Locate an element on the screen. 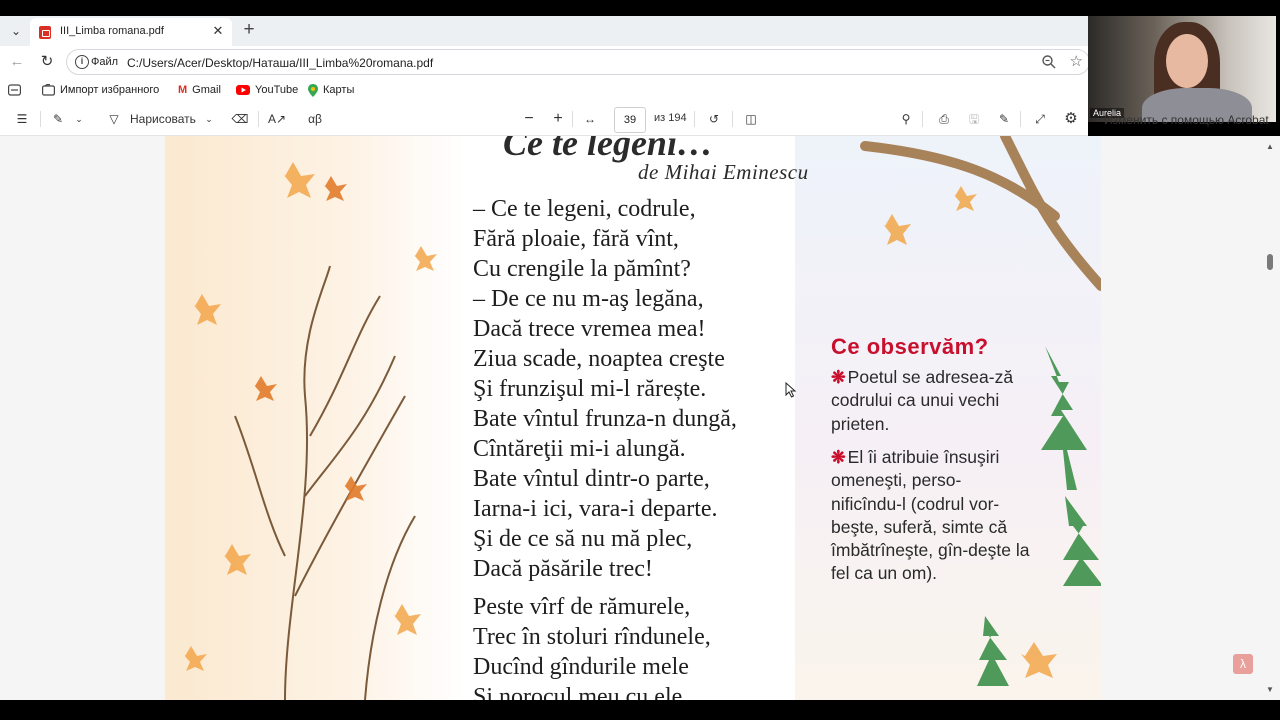 This screenshot has width=1280, height=720. back-arrow-icon: ← is located at coordinates (17, 62).